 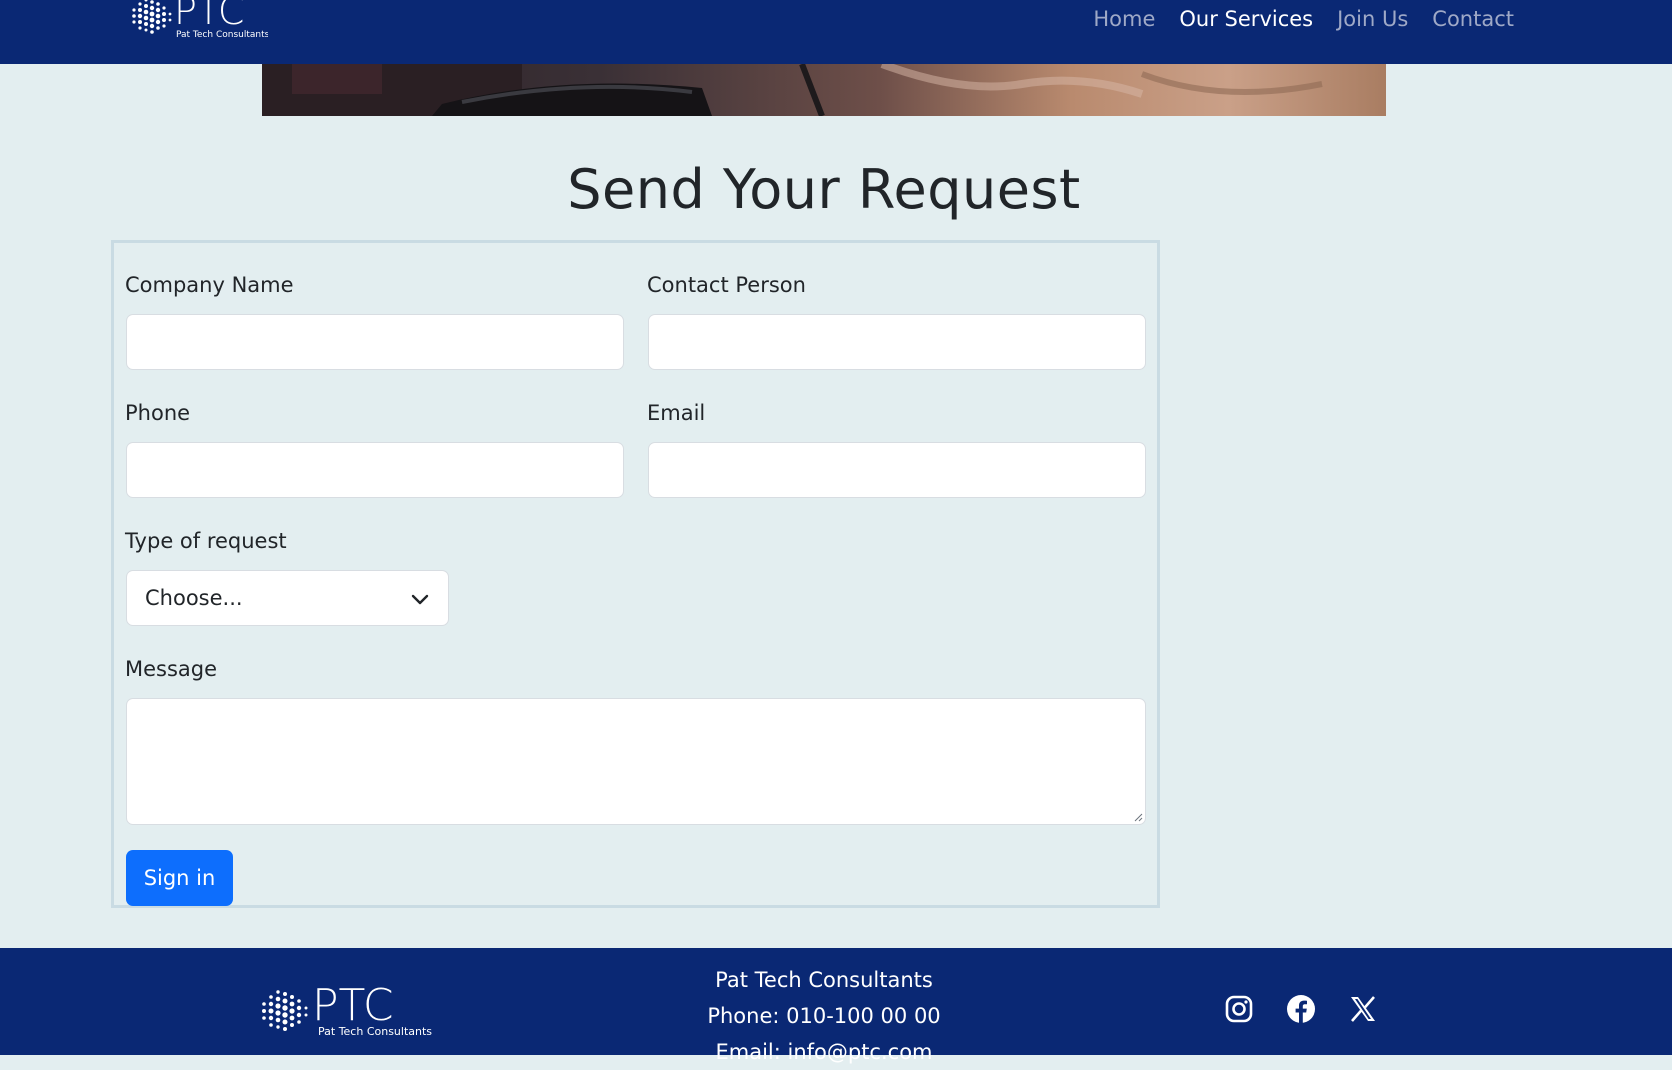 I want to click on email-label: Email, so click(x=676, y=413).